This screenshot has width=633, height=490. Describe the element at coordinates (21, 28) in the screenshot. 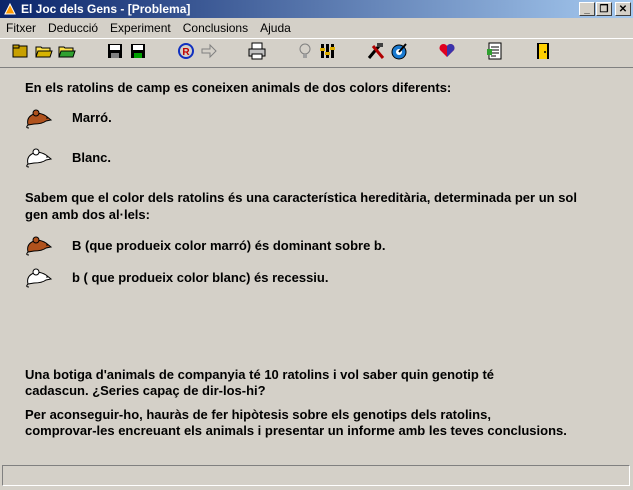

I see `menu-fitxer: Fitxer` at that location.